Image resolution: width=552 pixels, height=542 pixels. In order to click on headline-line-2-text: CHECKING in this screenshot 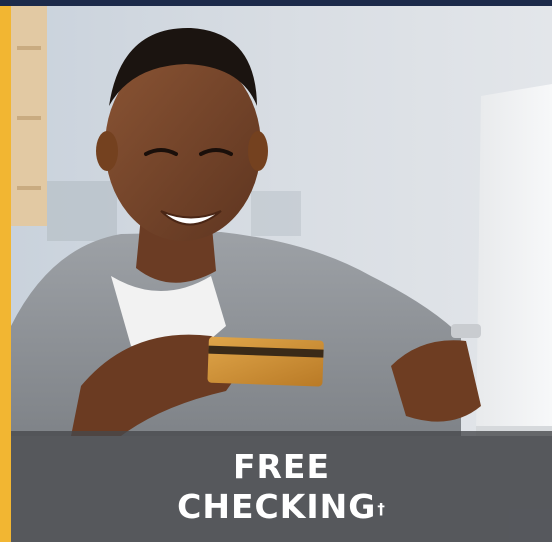, I will do `click(277, 506)`.